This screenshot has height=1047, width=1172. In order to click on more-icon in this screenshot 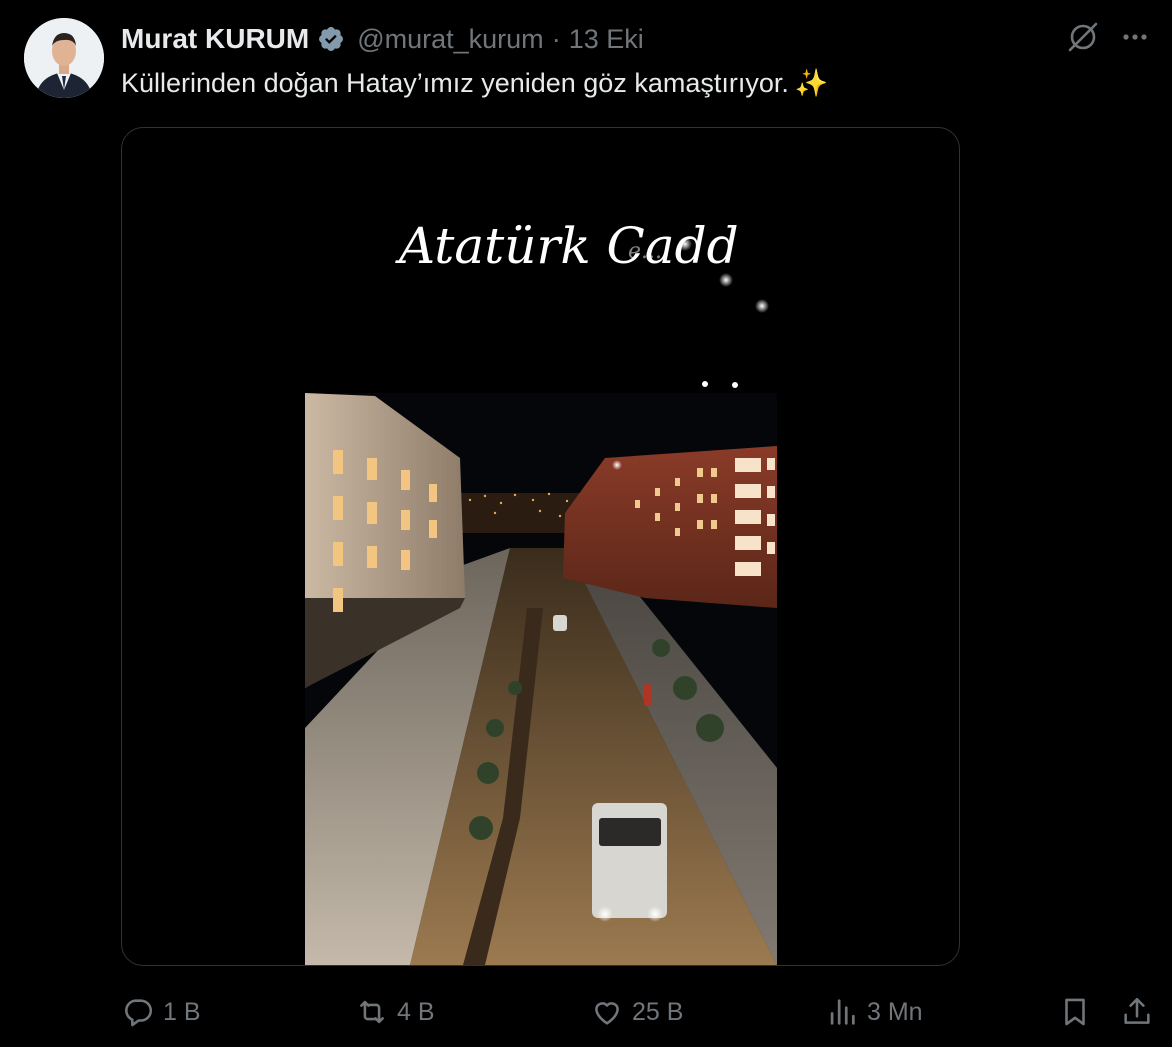, I will do `click(1135, 37)`.